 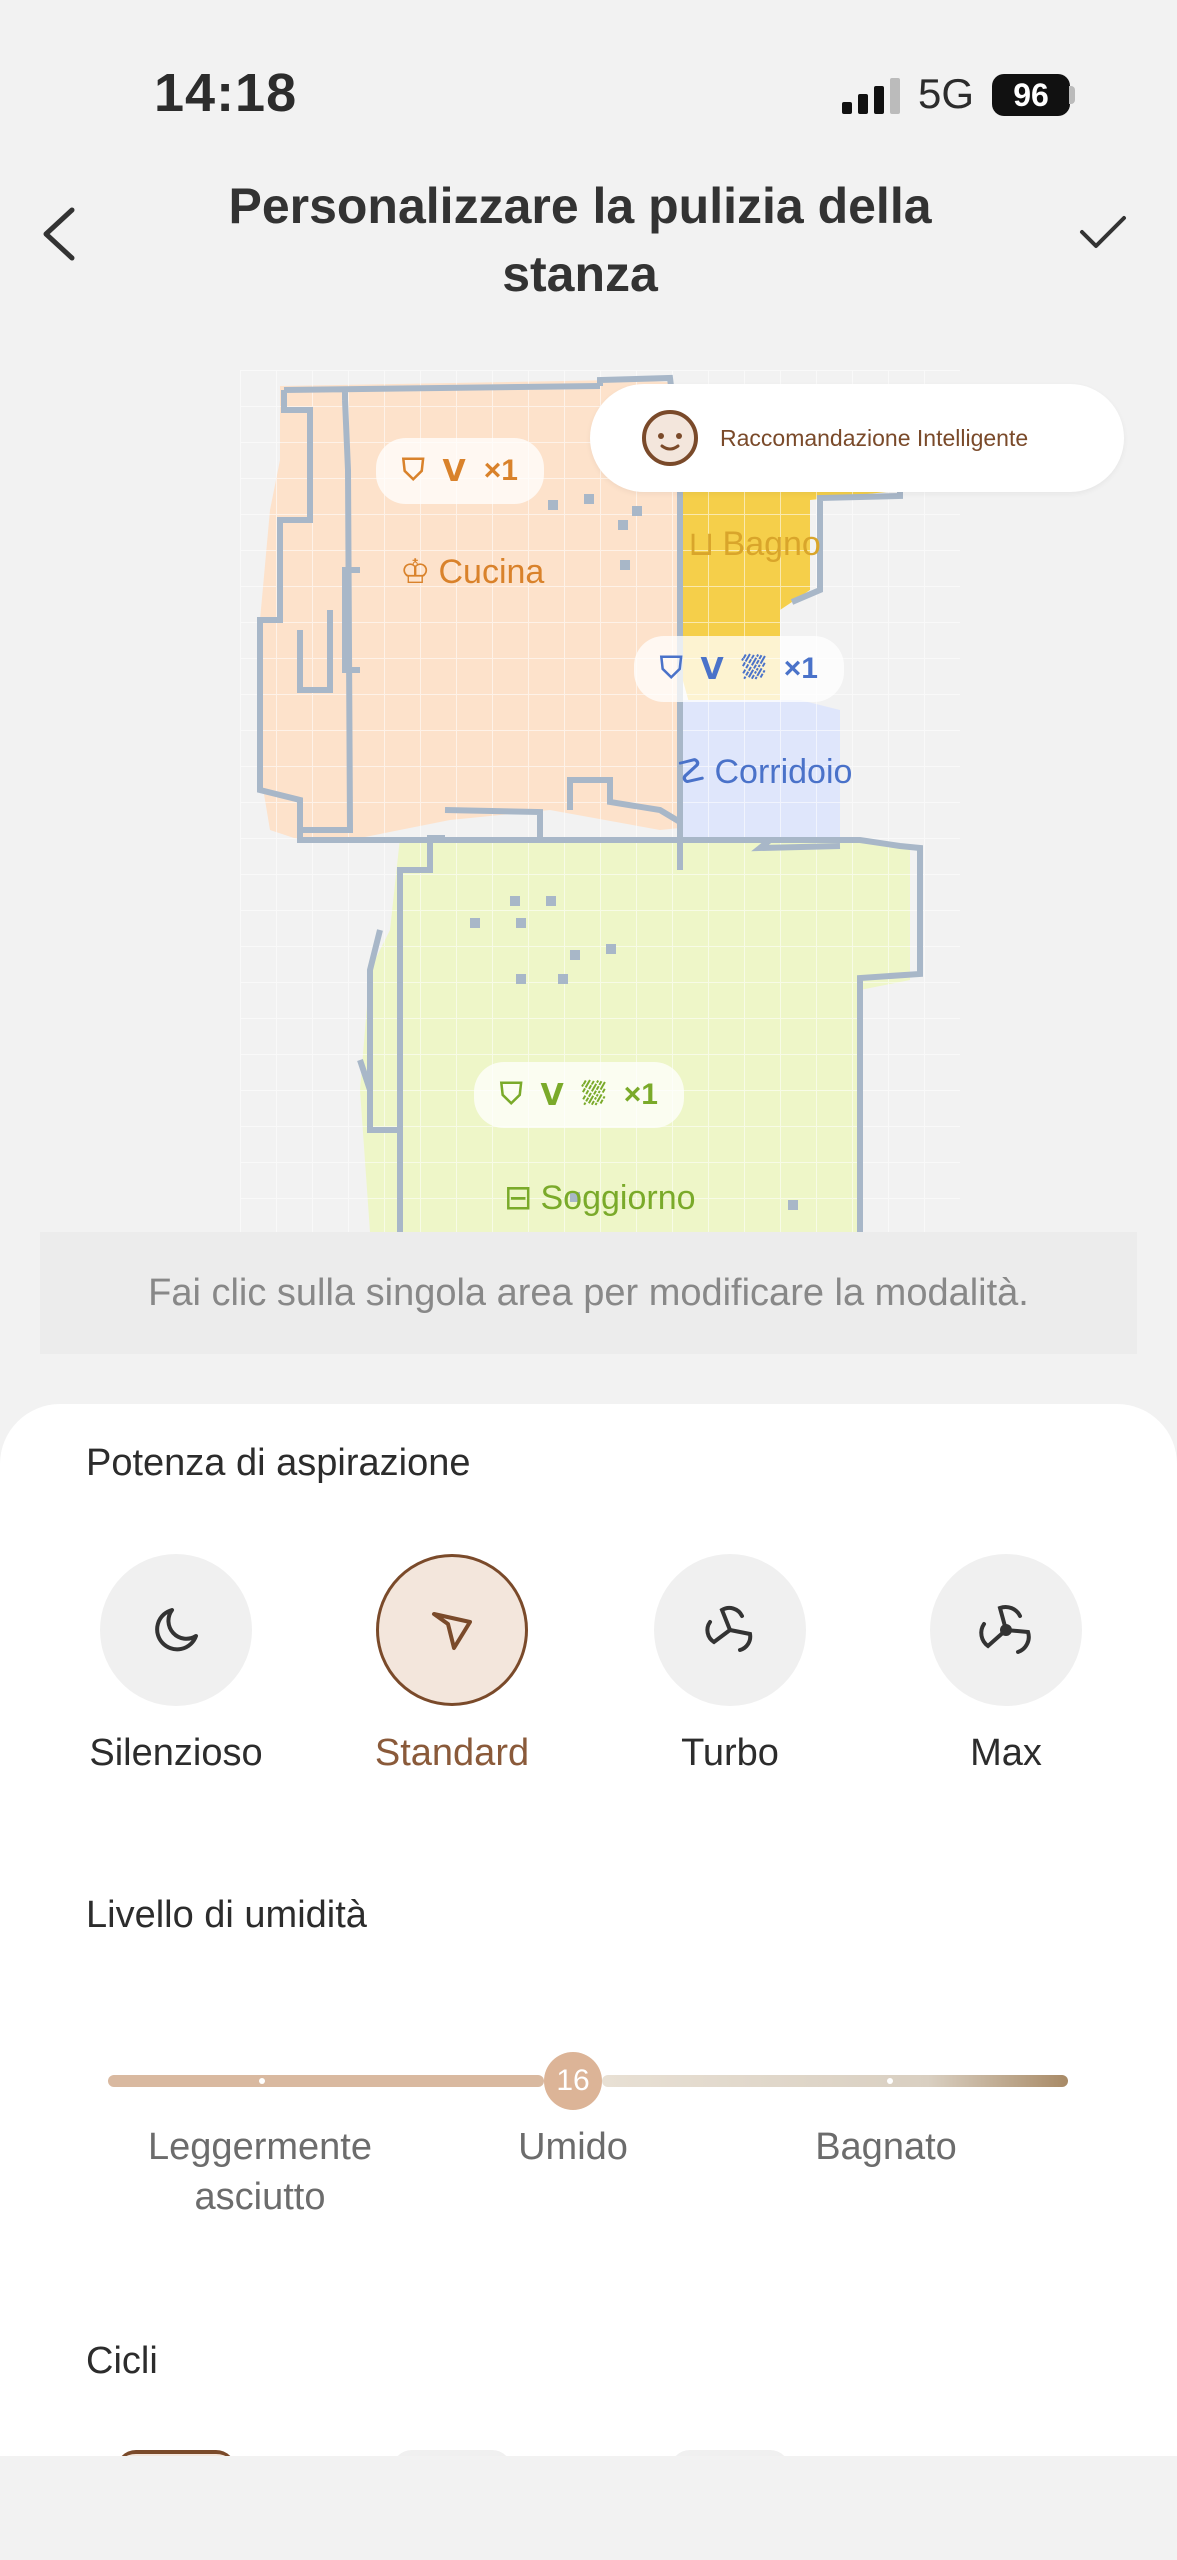 I want to click on bottom-area, so click(x=588, y=2508).